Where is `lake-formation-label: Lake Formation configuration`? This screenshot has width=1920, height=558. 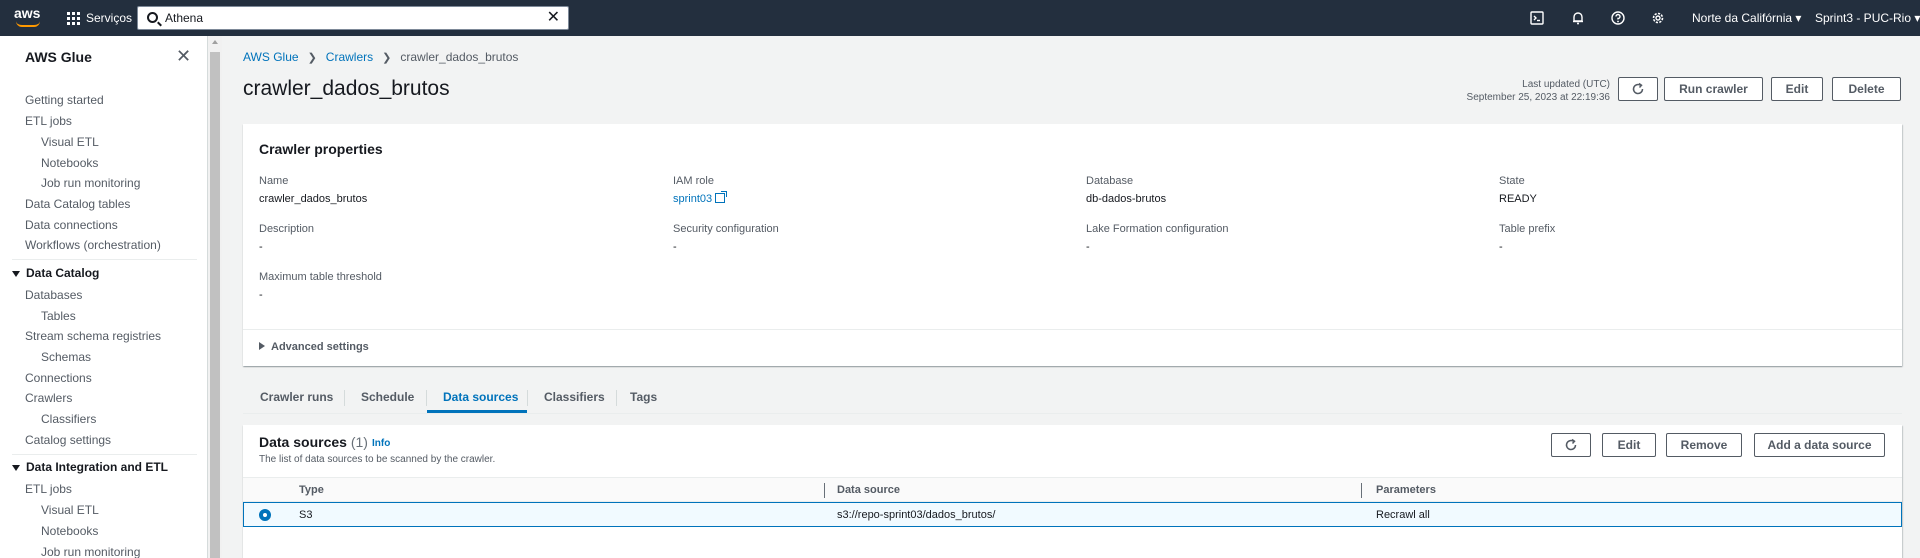
lake-formation-label: Lake Formation configuration is located at coordinates (1157, 229).